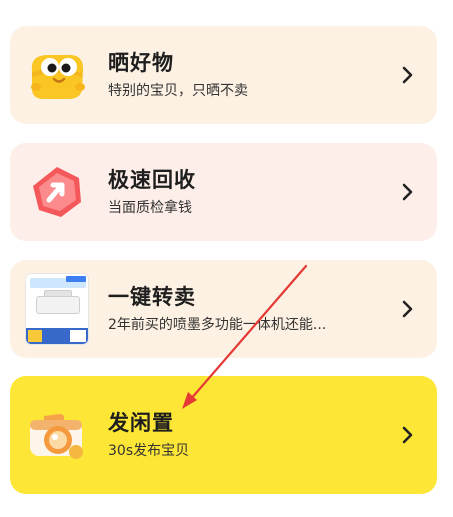  Describe the element at coordinates (152, 180) in the screenshot. I see `card-title: 极速回收` at that location.